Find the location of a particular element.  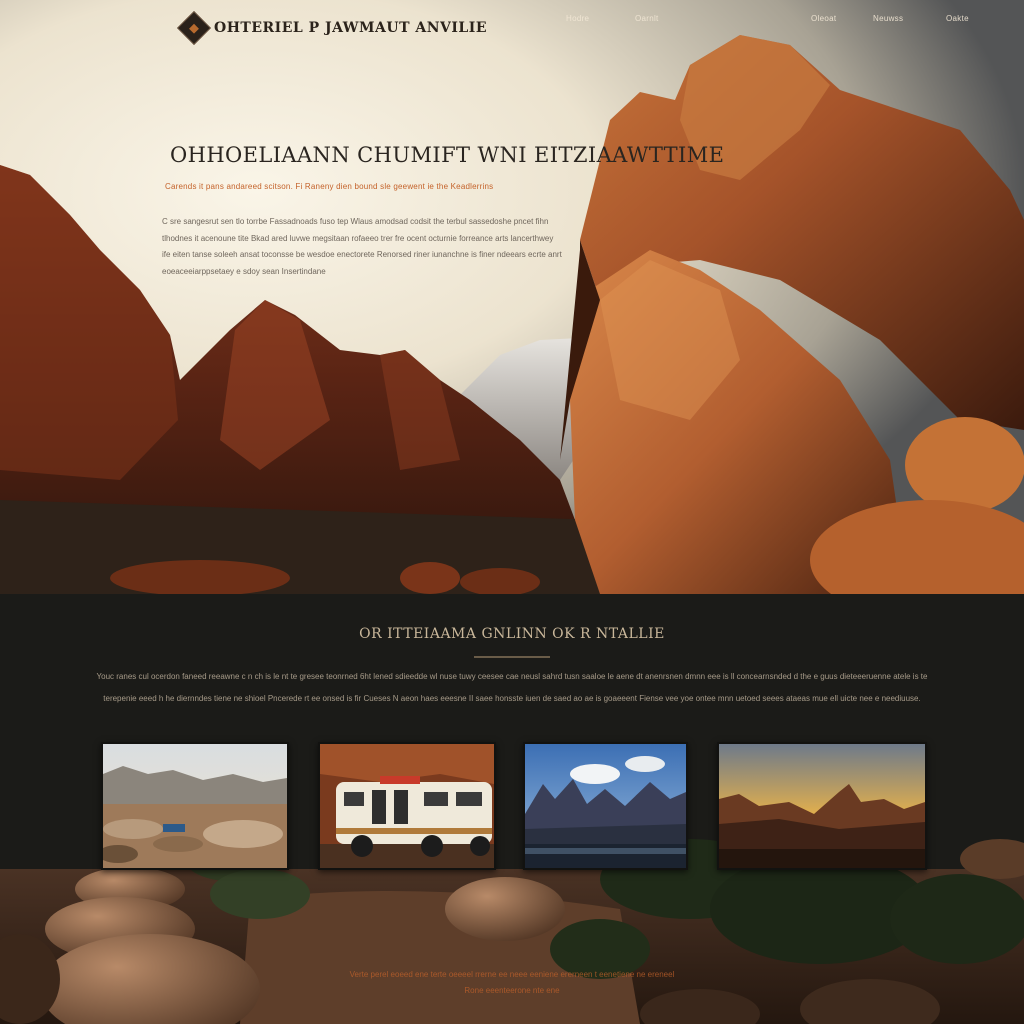

rv-camper-image is located at coordinates (407, 806).